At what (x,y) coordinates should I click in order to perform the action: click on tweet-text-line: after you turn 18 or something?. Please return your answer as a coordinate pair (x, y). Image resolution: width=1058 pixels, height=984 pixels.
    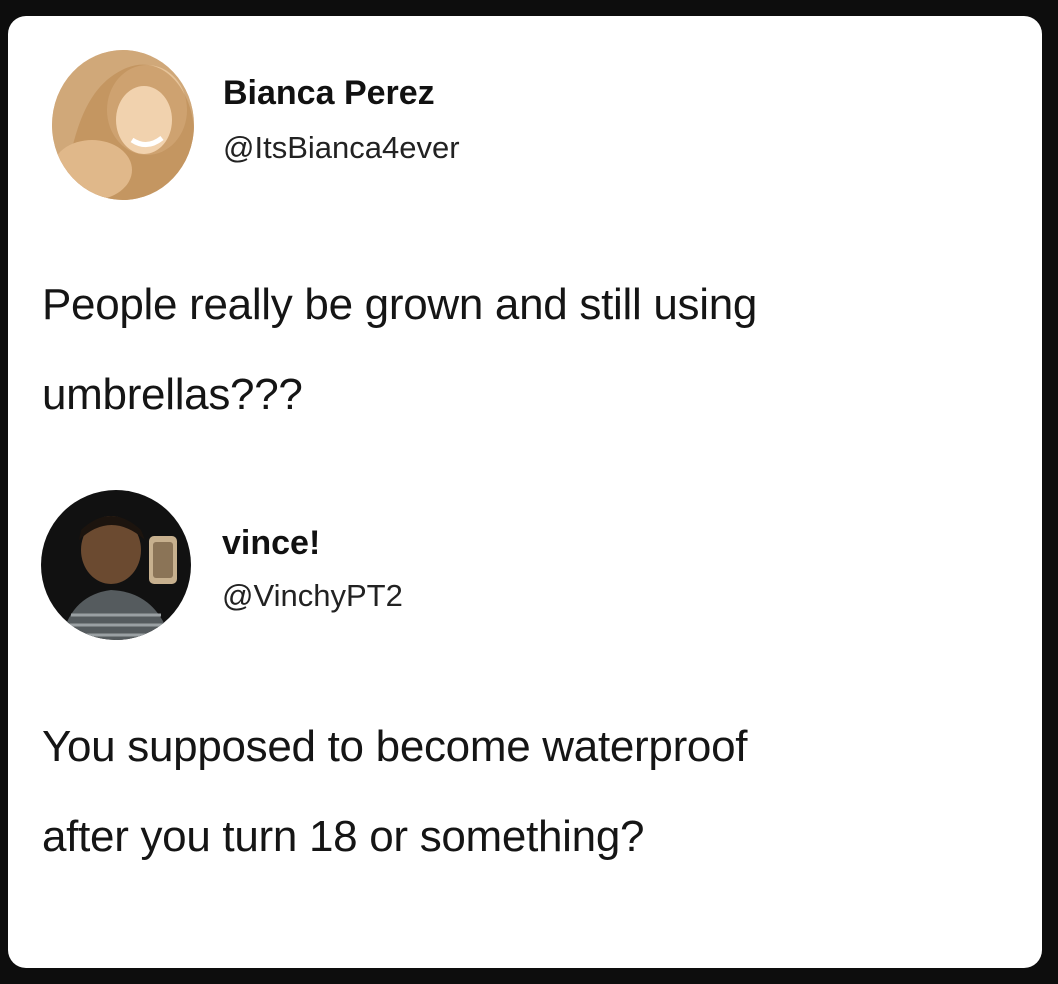
    Looking at the image, I should click on (343, 836).